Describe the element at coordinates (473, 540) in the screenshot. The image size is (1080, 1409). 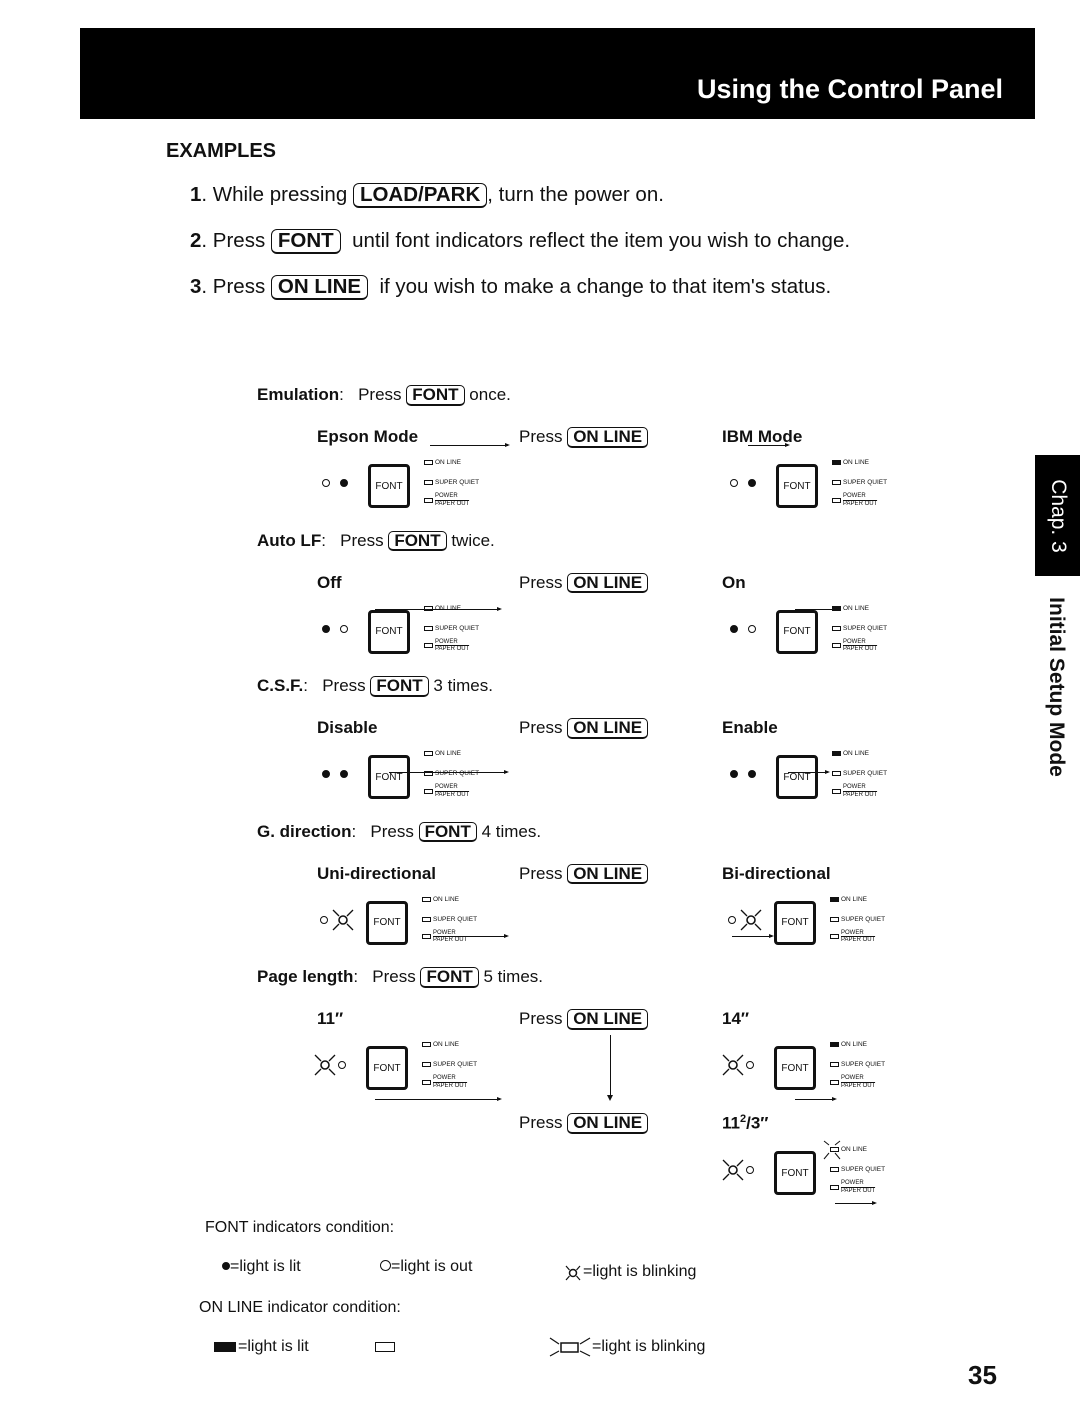
I see `press-count: twice.` at that location.